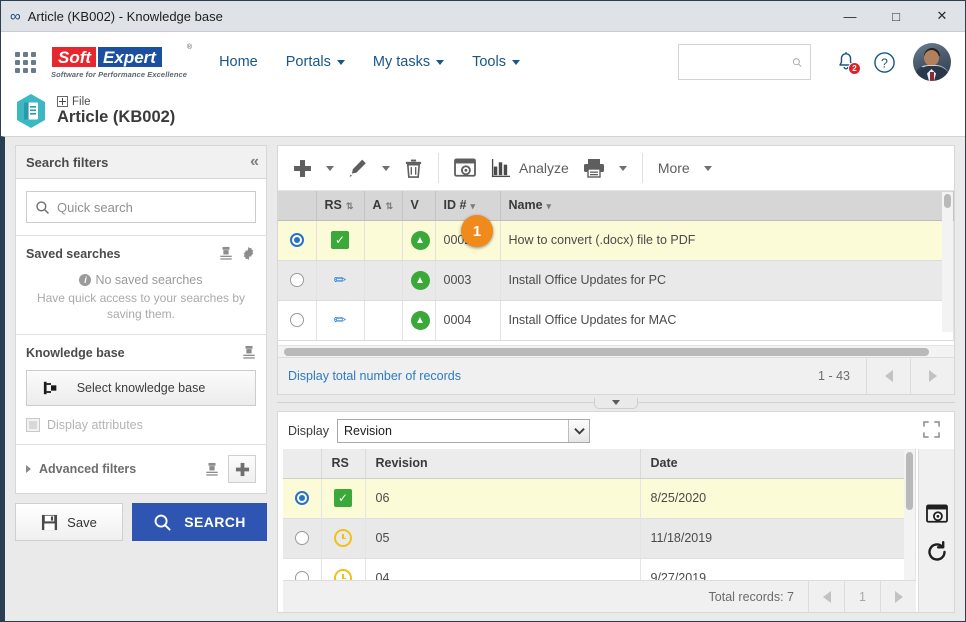 The width and height of the screenshot is (966, 622). Describe the element at coordinates (141, 425) in the screenshot. I see `display-attributes-row: Display attributes` at that location.